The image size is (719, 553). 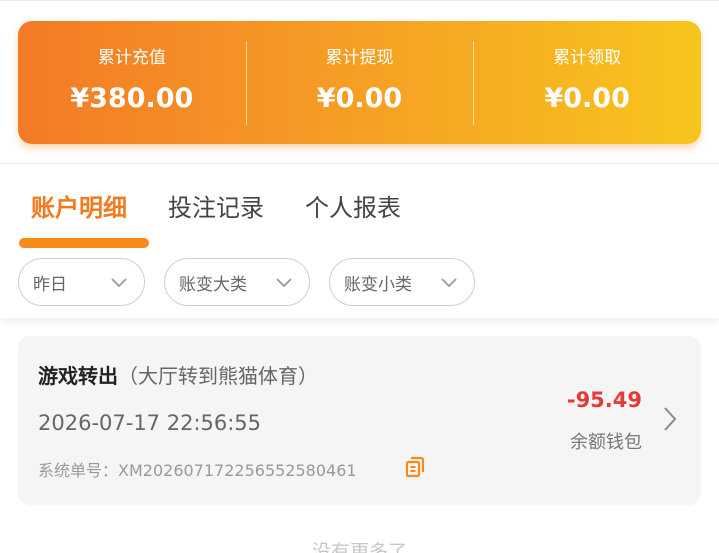 I want to click on stat-withdraw-value: ¥0.00, so click(x=359, y=98).